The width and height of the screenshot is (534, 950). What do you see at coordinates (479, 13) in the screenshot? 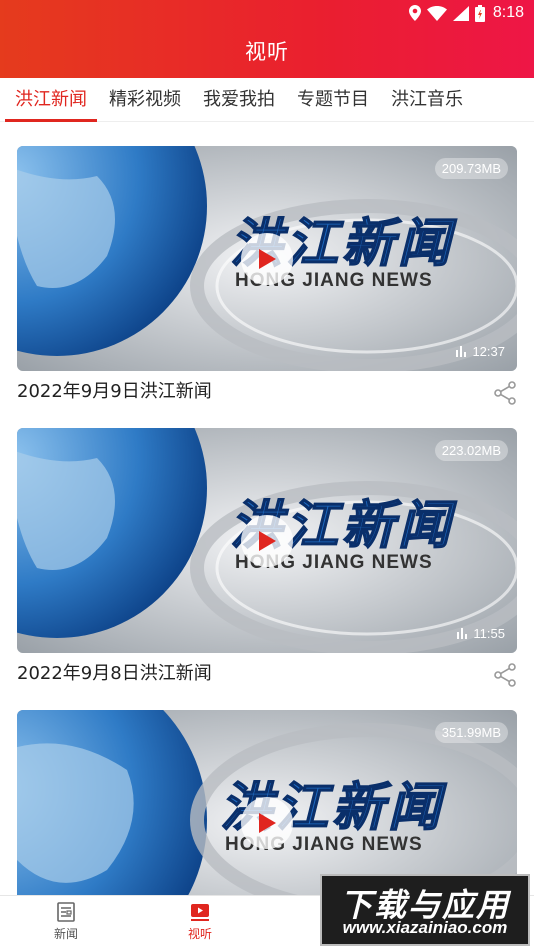
I see `battery-icon` at bounding box center [479, 13].